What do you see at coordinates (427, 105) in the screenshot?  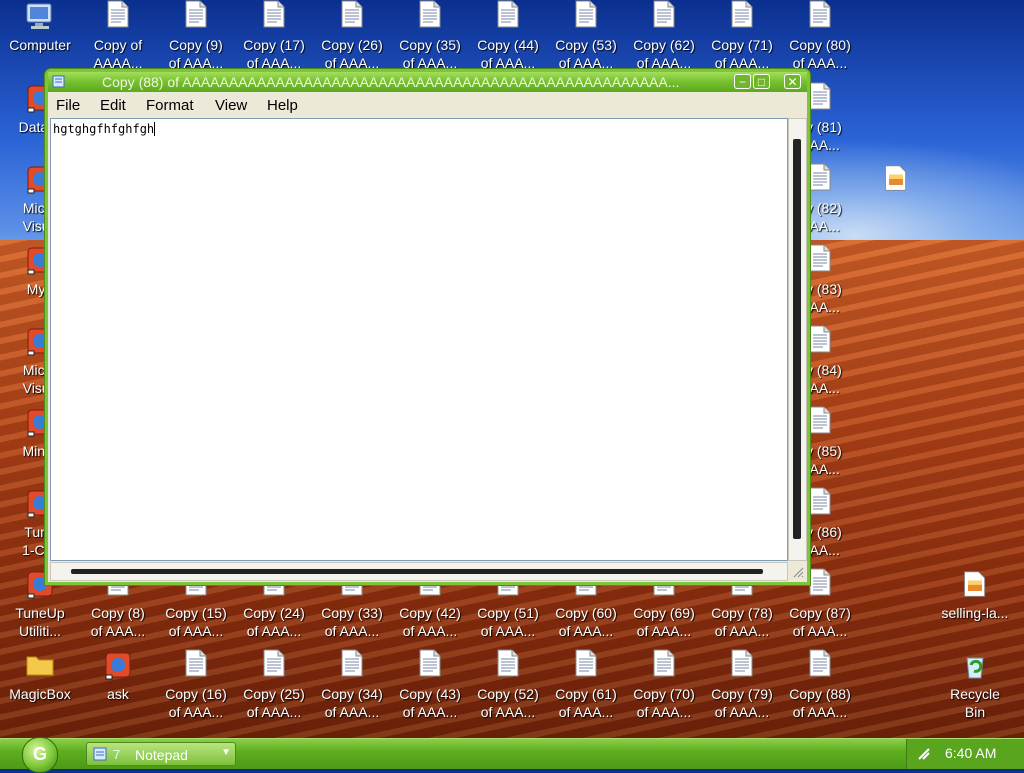 I see `menu-bar: File Edit Format View Help` at bounding box center [427, 105].